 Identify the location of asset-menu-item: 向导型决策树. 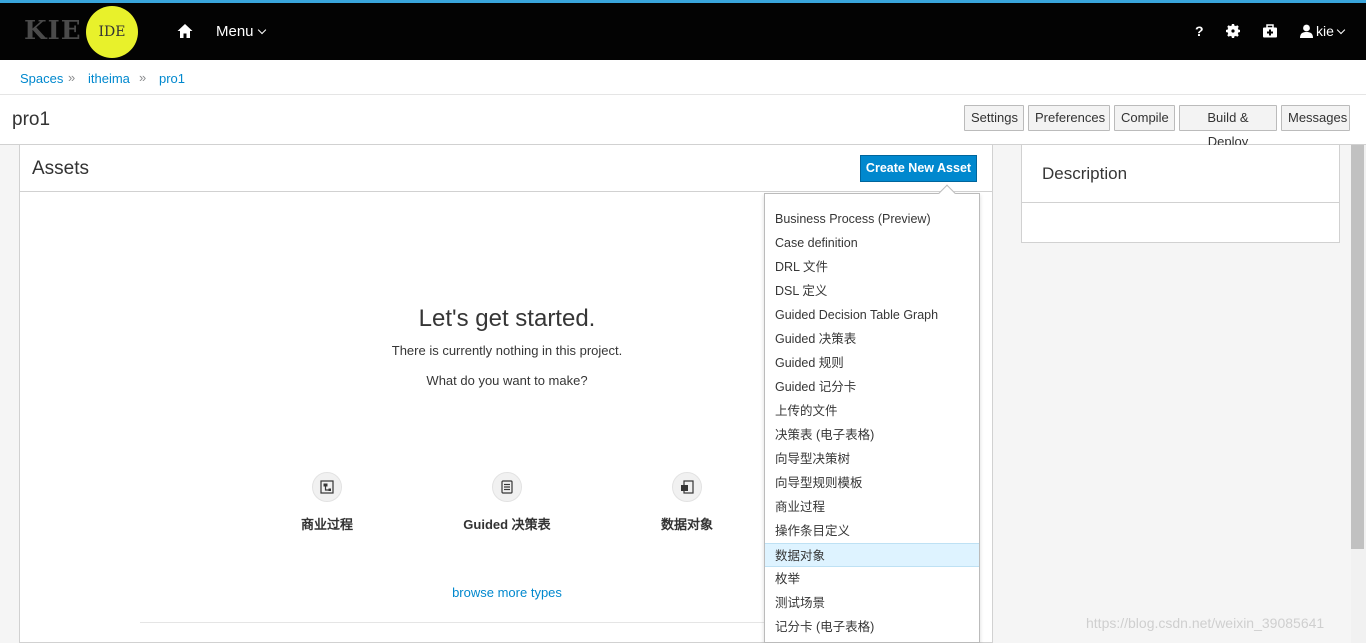
(872, 459).